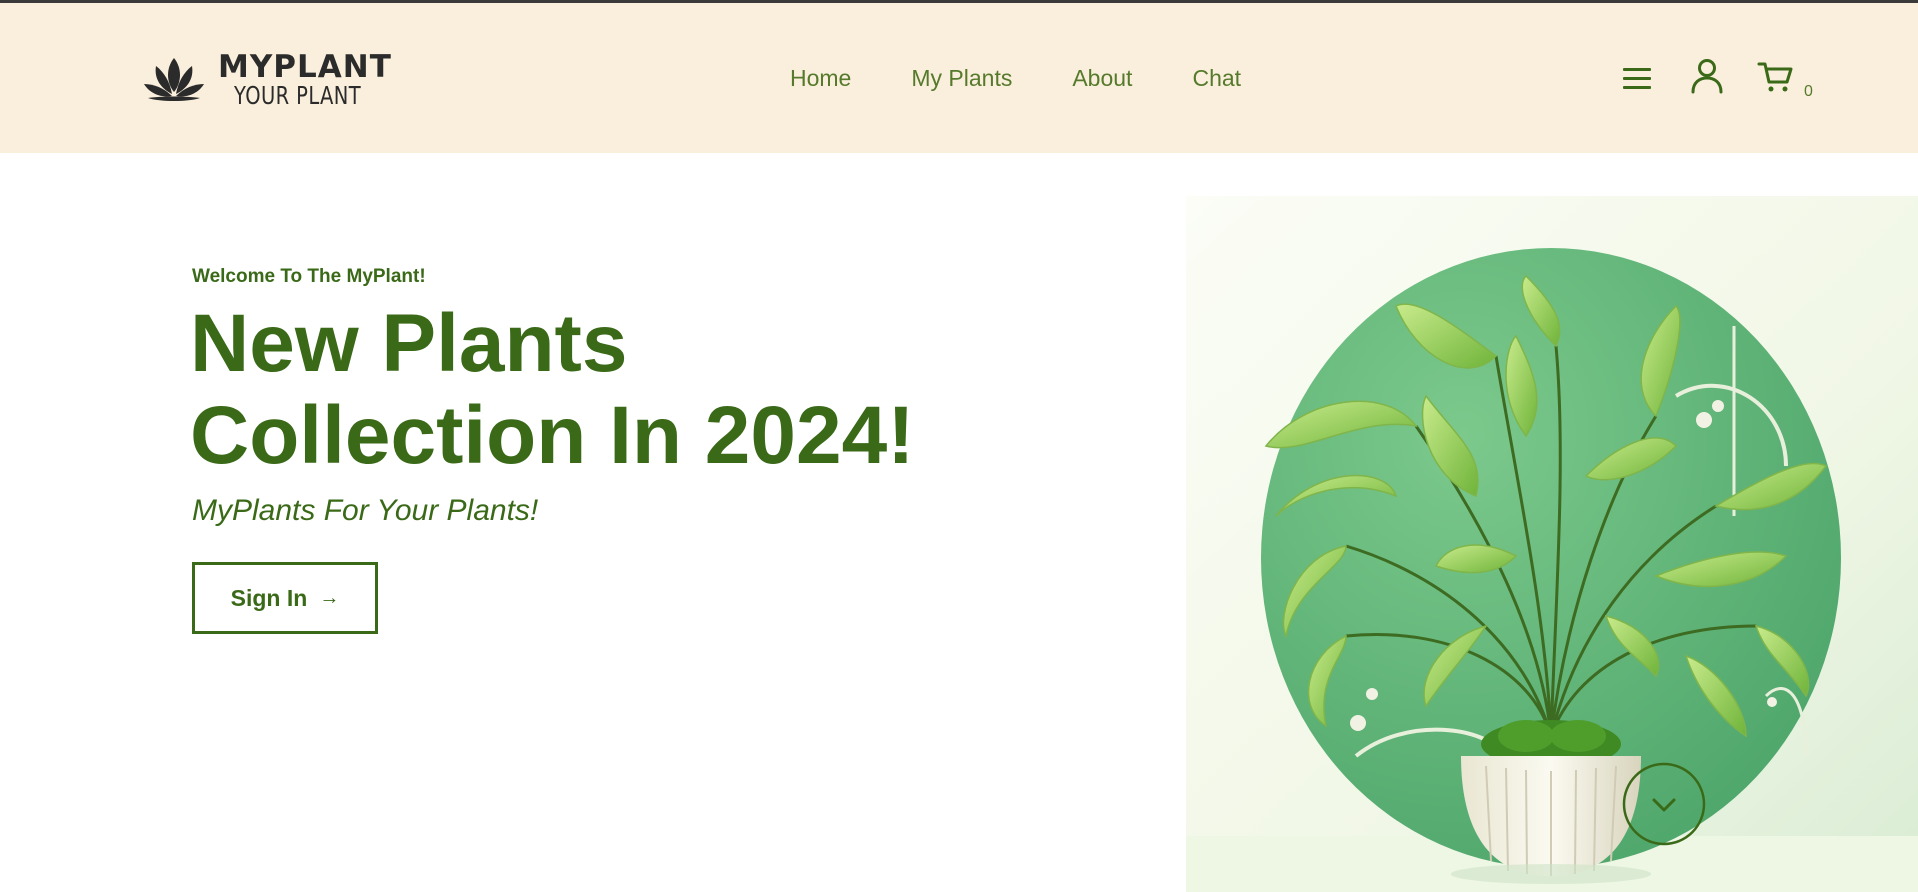  I want to click on hero-title-line-2: Collection In 2024!, so click(552, 435).